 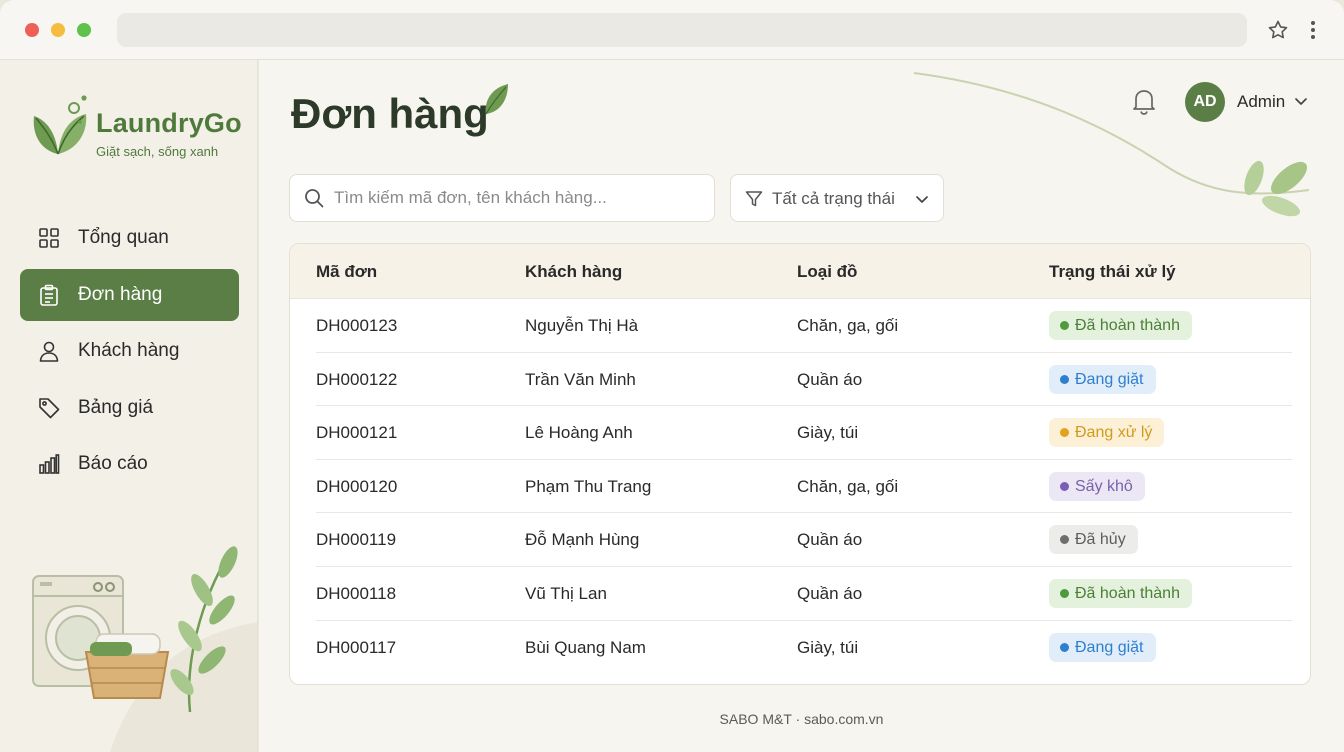 I want to click on address-bar, so click(x=682, y=30).